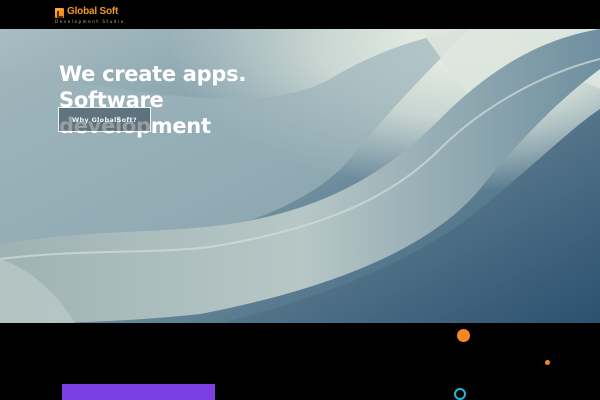 Image resolution: width=600 pixels, height=400 pixels. What do you see at coordinates (59, 13) in the screenshot?
I see `logo-mark-icon` at bounding box center [59, 13].